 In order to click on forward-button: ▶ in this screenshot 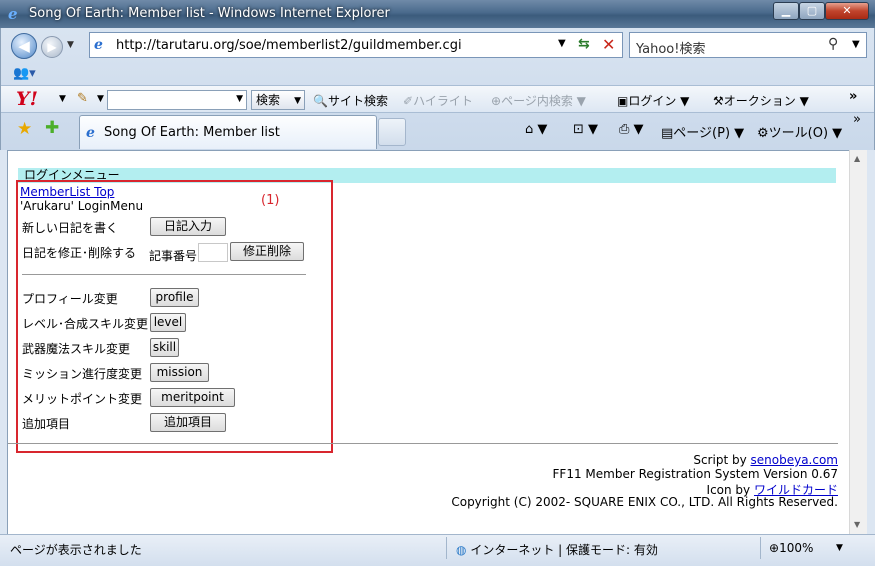, I will do `click(52, 47)`.